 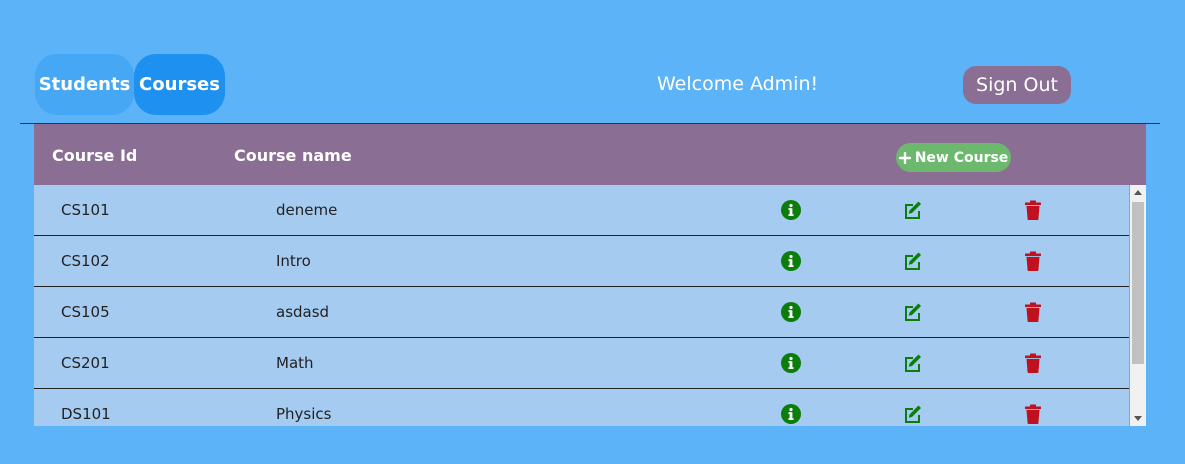 What do you see at coordinates (1138, 283) in the screenshot?
I see `scroll-thumb` at bounding box center [1138, 283].